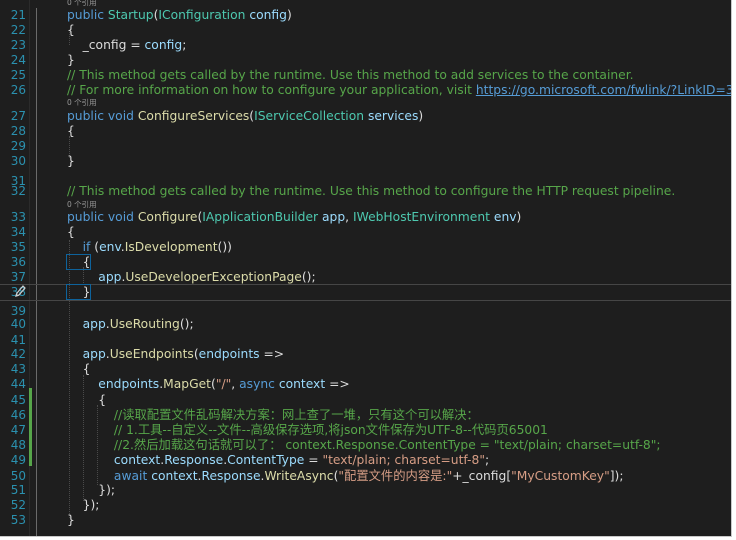  Describe the element at coordinates (18, 520) in the screenshot. I see `line-number: 53` at that location.